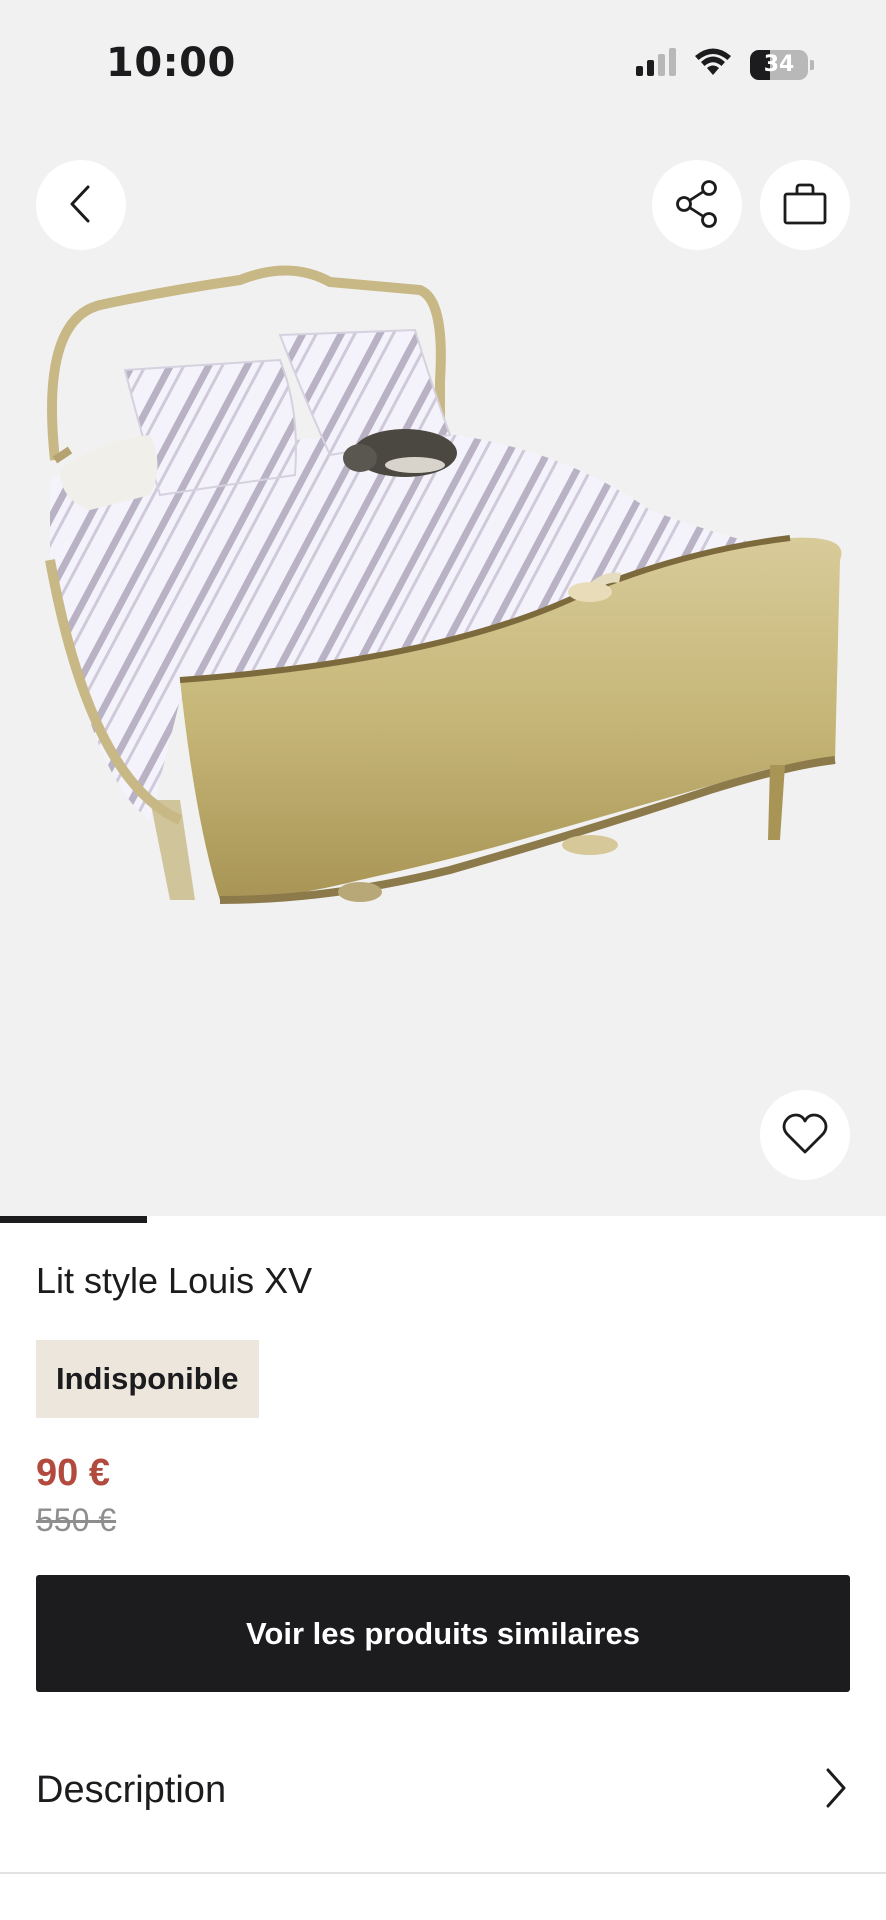 This screenshot has height=1920, width=886. Describe the element at coordinates (835, 1790) in the screenshot. I see `chevron-right-icon` at that location.